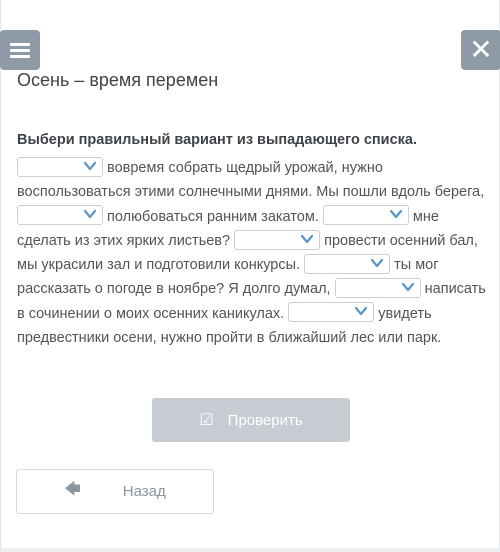 The image size is (500, 552). I want to click on check-button-label: Проверить, so click(265, 420).